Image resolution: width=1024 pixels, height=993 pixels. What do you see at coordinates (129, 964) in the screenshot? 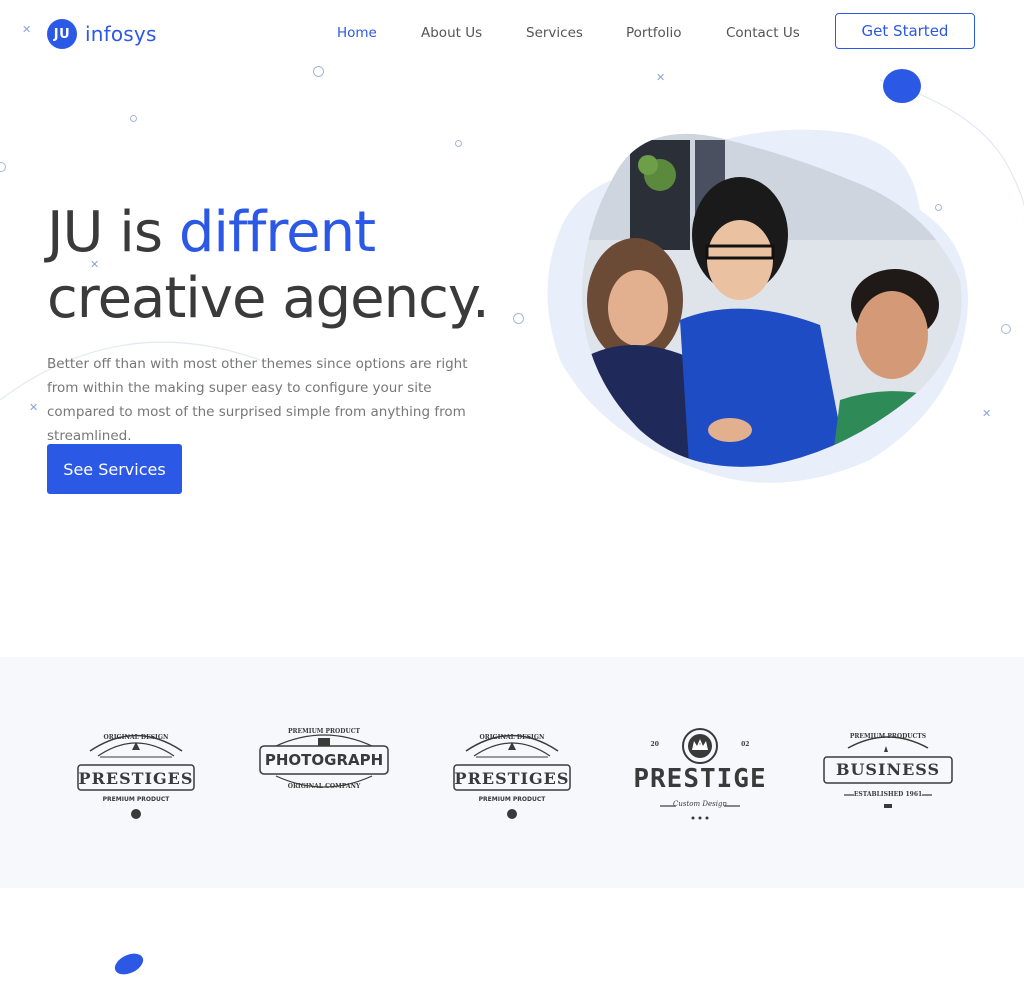
I see `decor-blob` at bounding box center [129, 964].